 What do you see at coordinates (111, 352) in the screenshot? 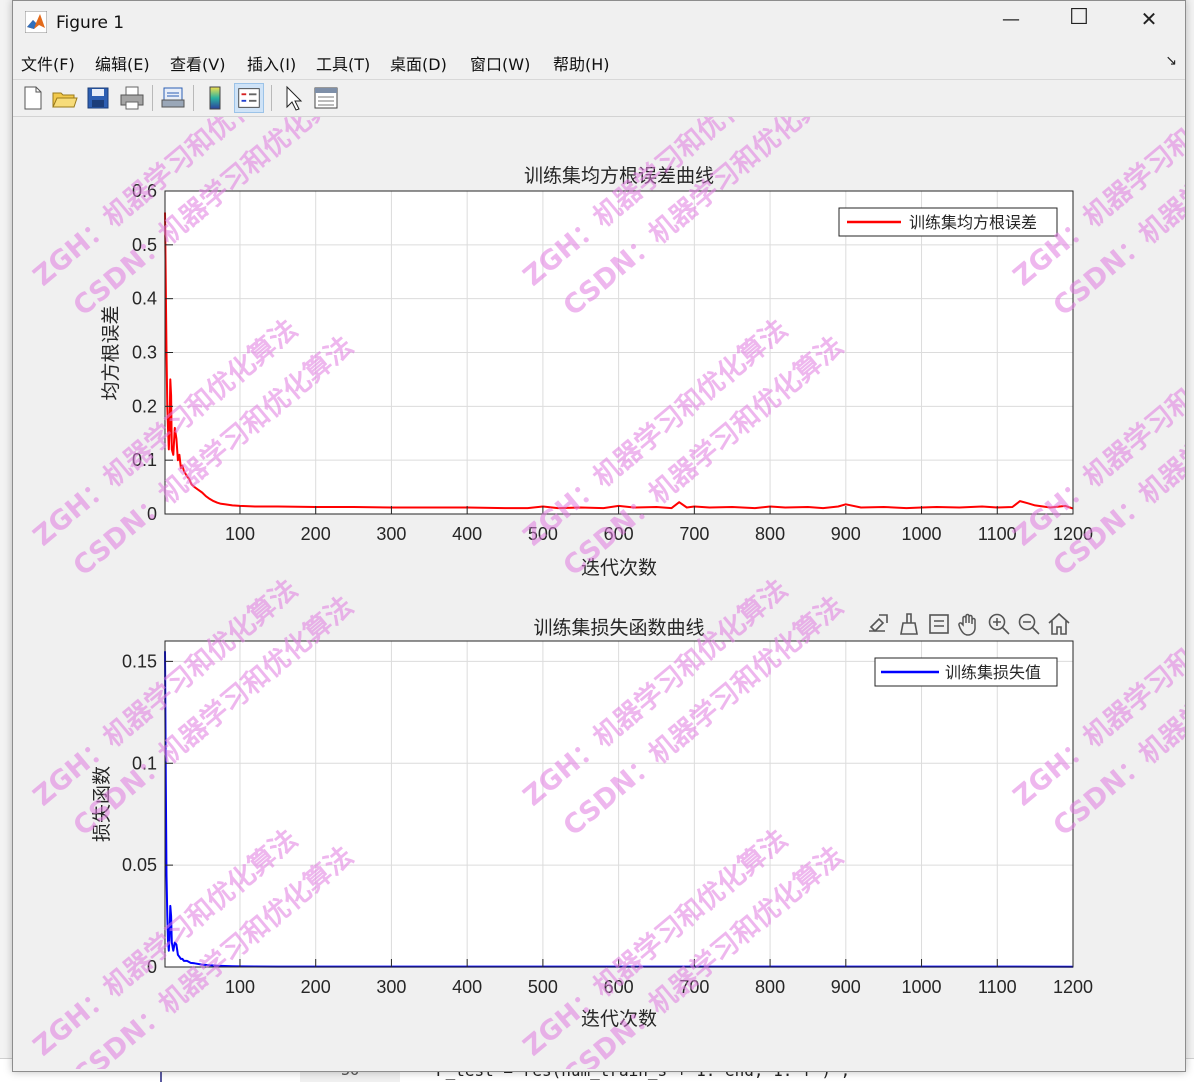
I see `axes-rmse-ylabel: 均方根误差` at bounding box center [111, 352].